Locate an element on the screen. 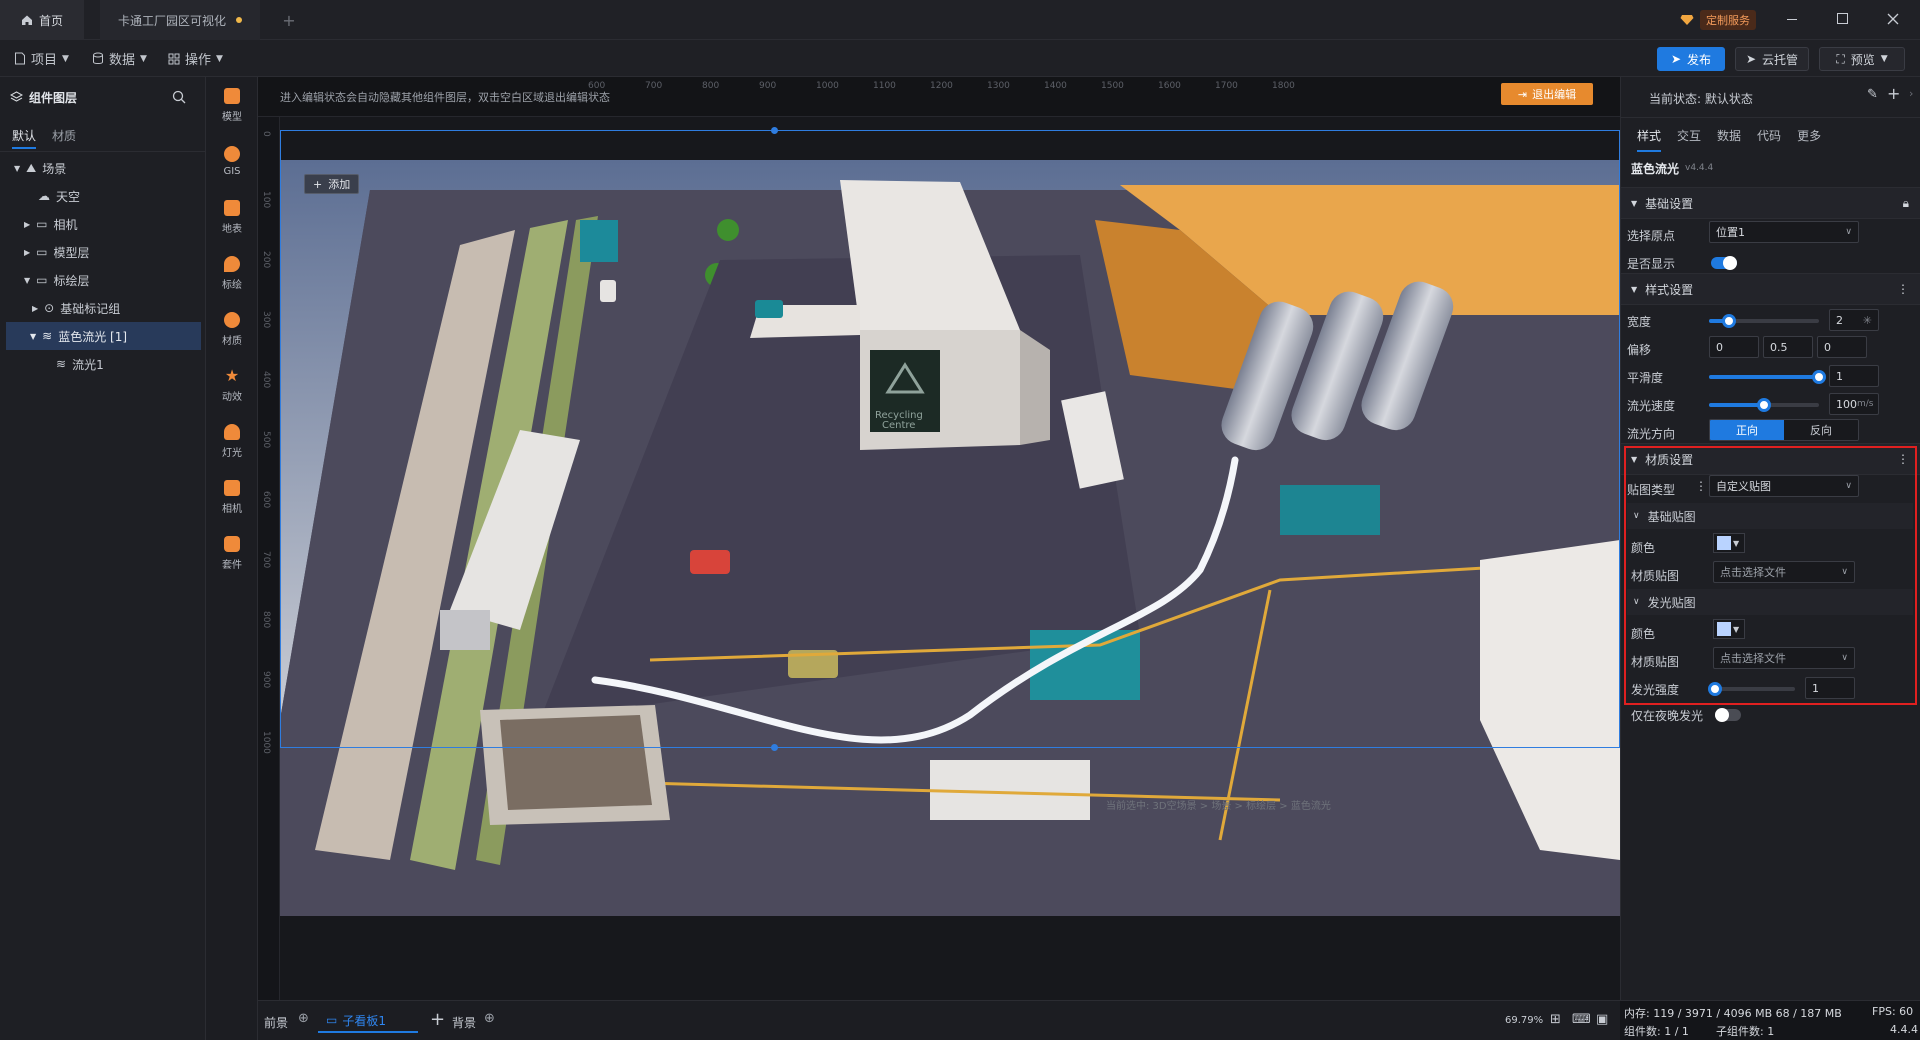 This screenshot has width=1920, height=1040. section-glow-texture: ∨ 发光贴图 is located at coordinates (1770, 602).